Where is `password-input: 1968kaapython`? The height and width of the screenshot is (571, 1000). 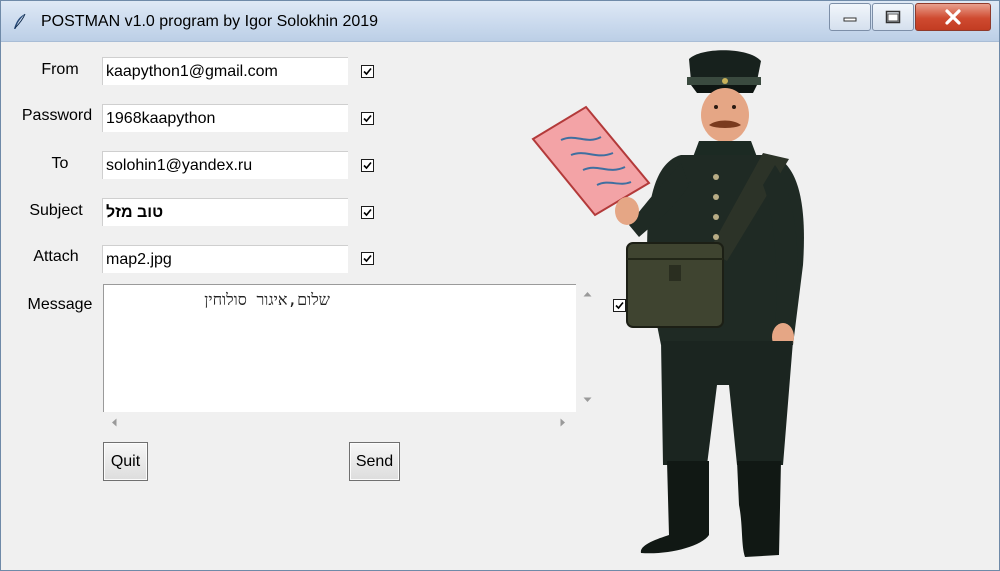
password-input: 1968kaapython is located at coordinates (225, 118).